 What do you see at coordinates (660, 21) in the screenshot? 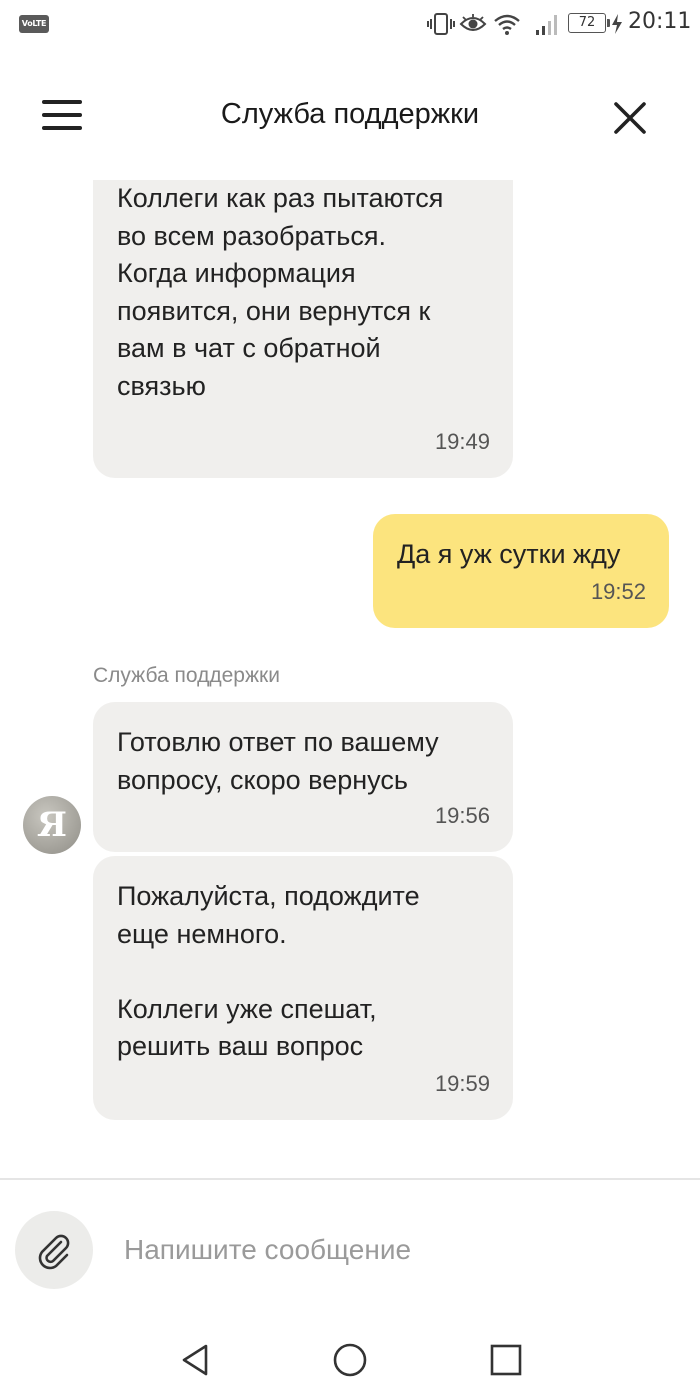
I see `status-time: 20:11` at bounding box center [660, 21].